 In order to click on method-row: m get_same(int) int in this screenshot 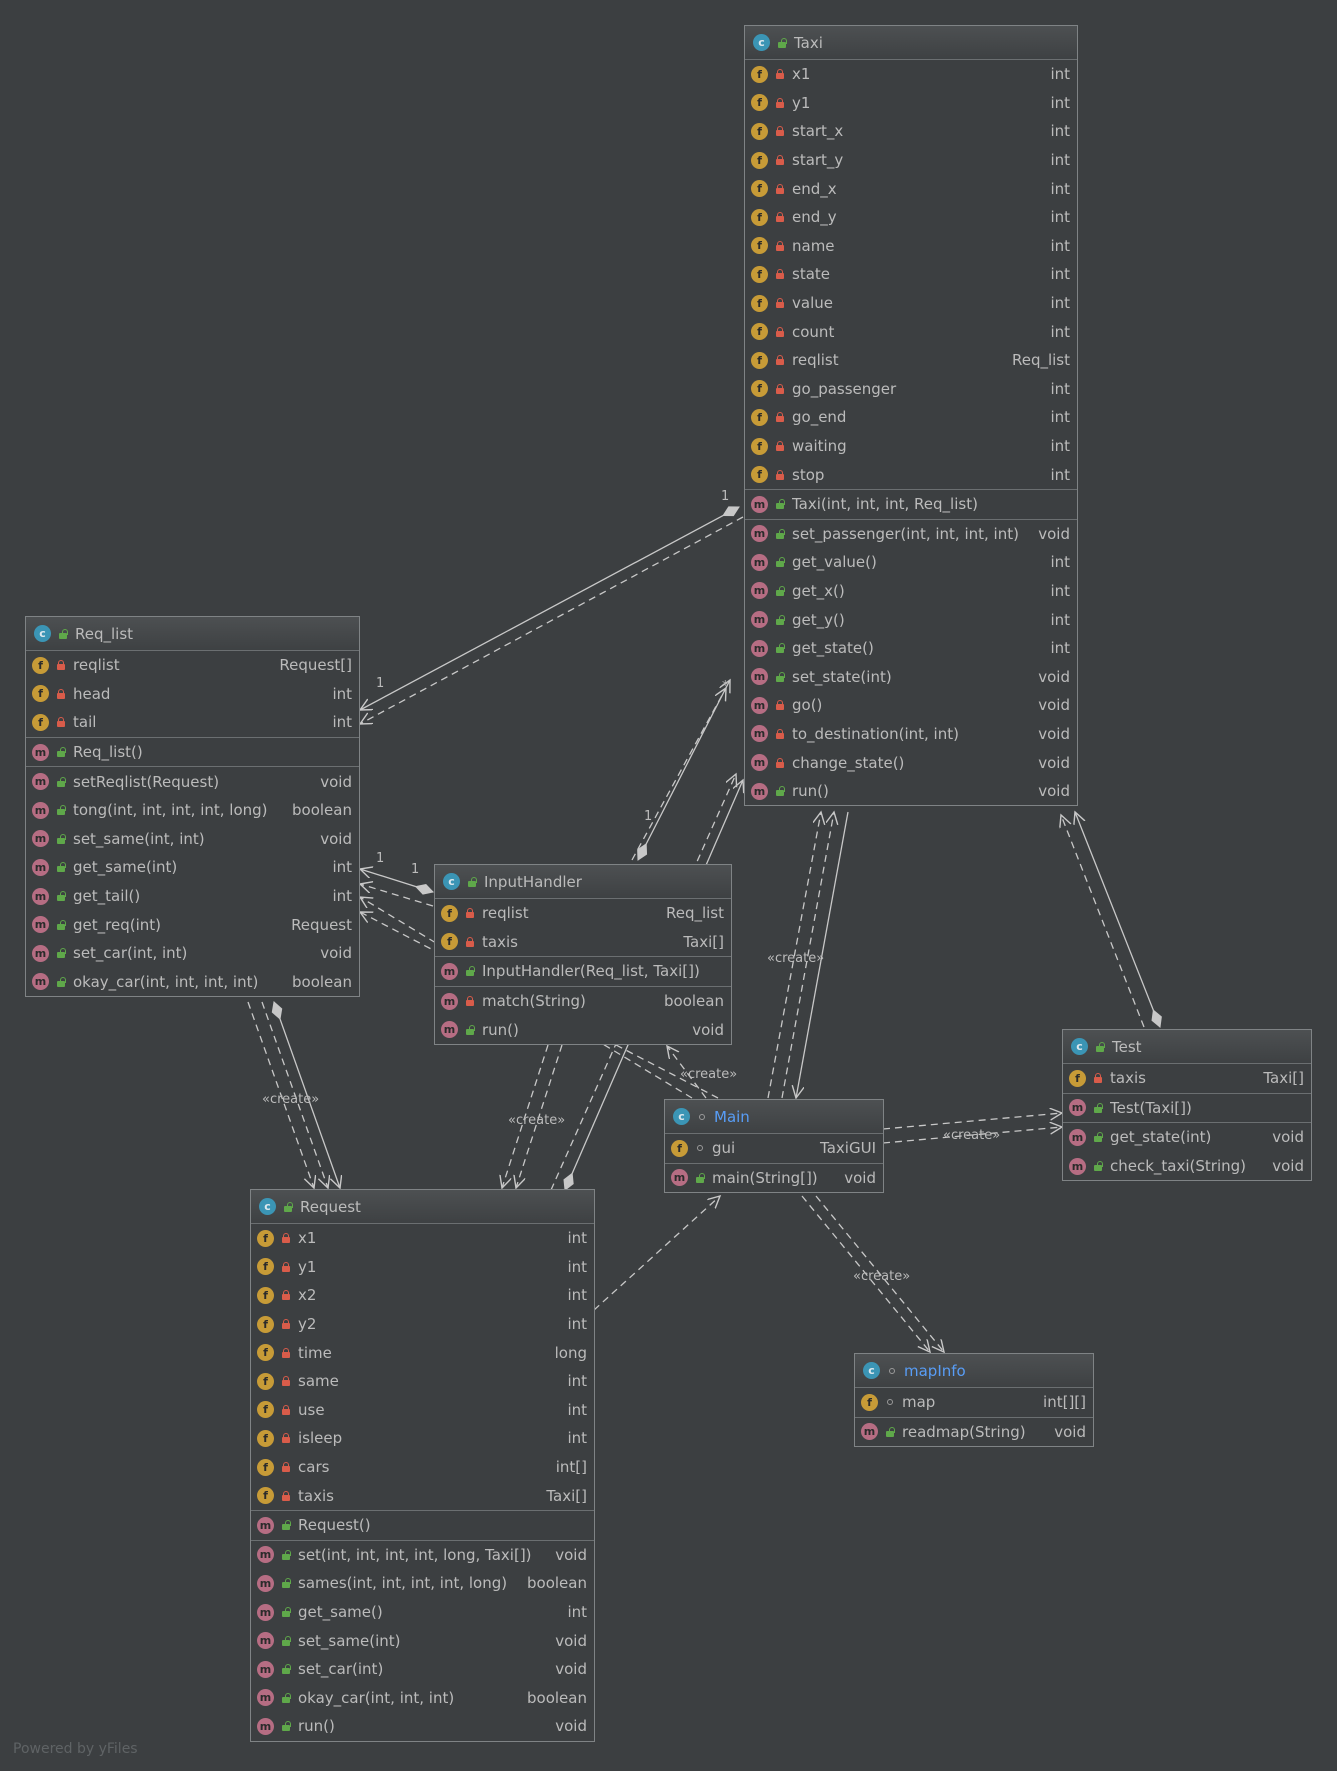, I will do `click(192, 867)`.